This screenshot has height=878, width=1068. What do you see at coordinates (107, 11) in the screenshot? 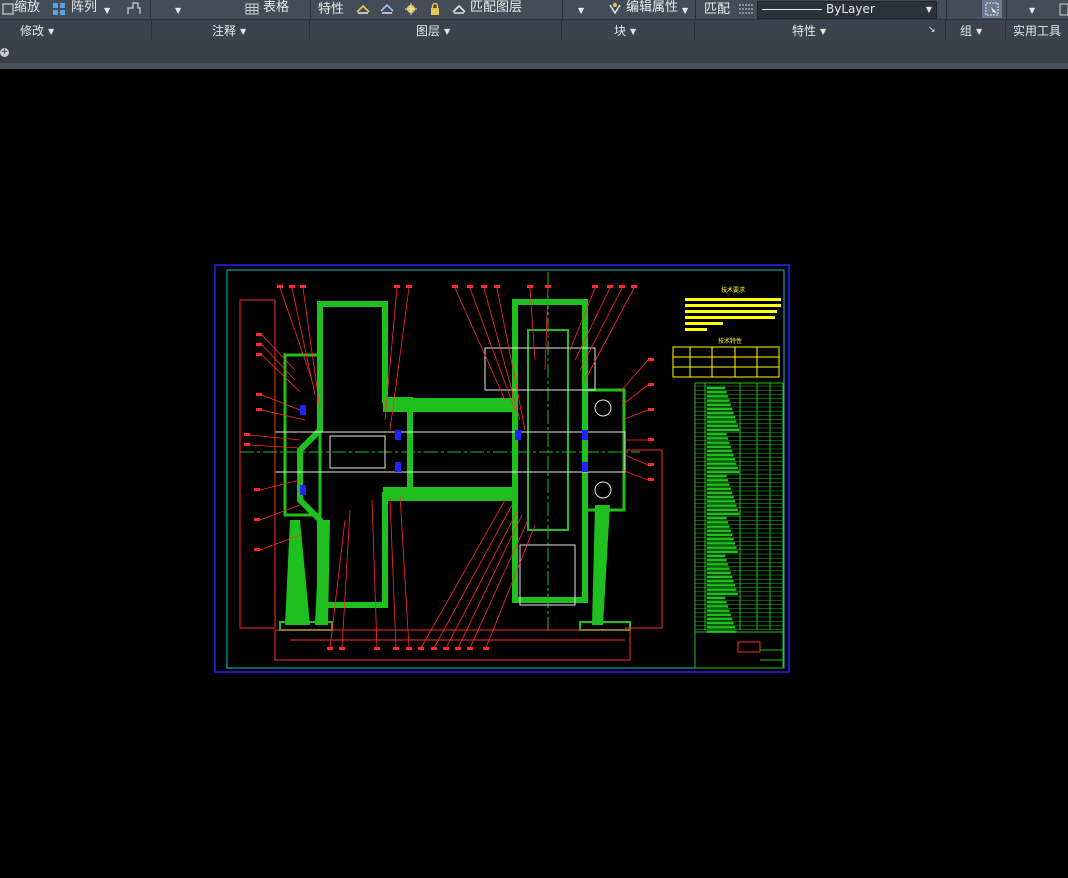
I see `array-dropdown-icon: ▼` at bounding box center [107, 11].